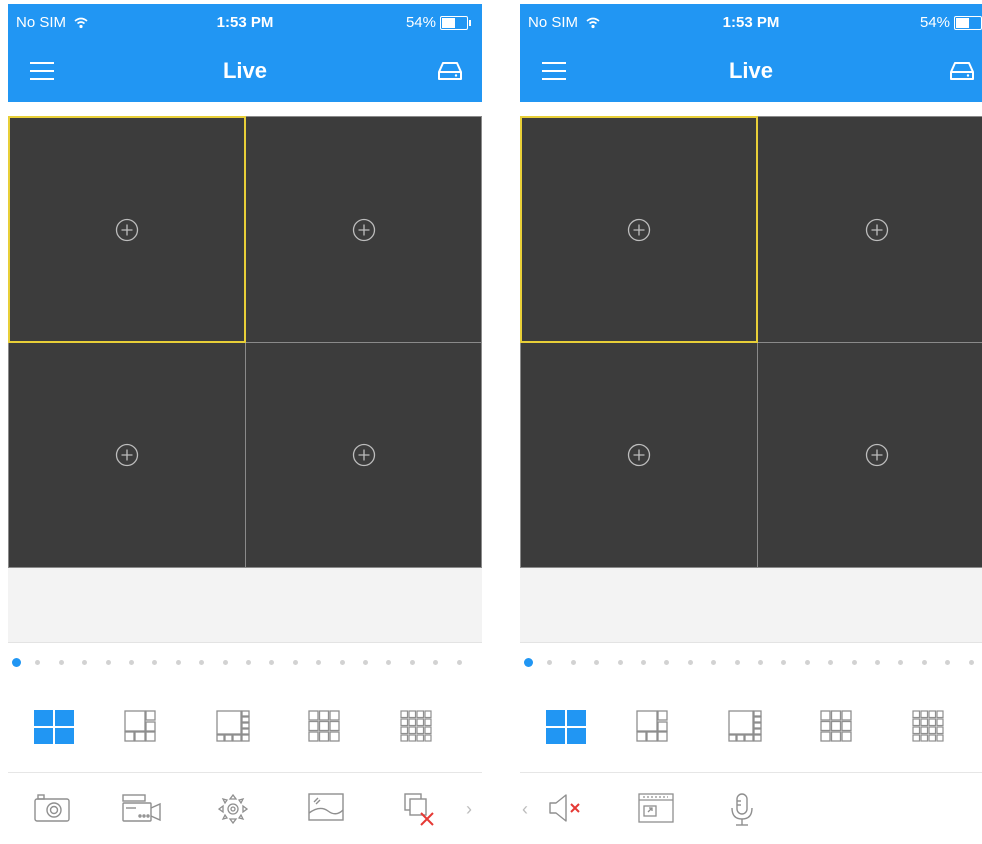 This screenshot has width=982, height=844. I want to click on fullscreen-icon, so click(656, 808).